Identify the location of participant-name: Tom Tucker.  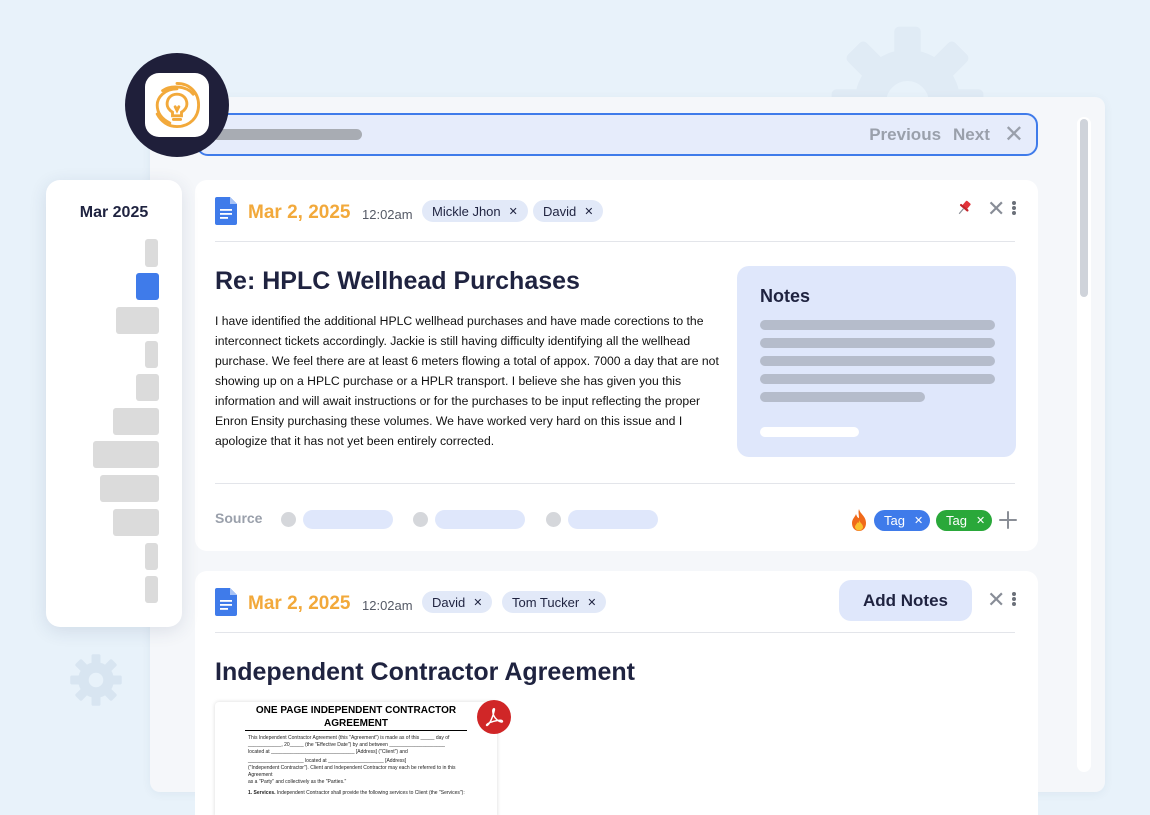
(546, 602).